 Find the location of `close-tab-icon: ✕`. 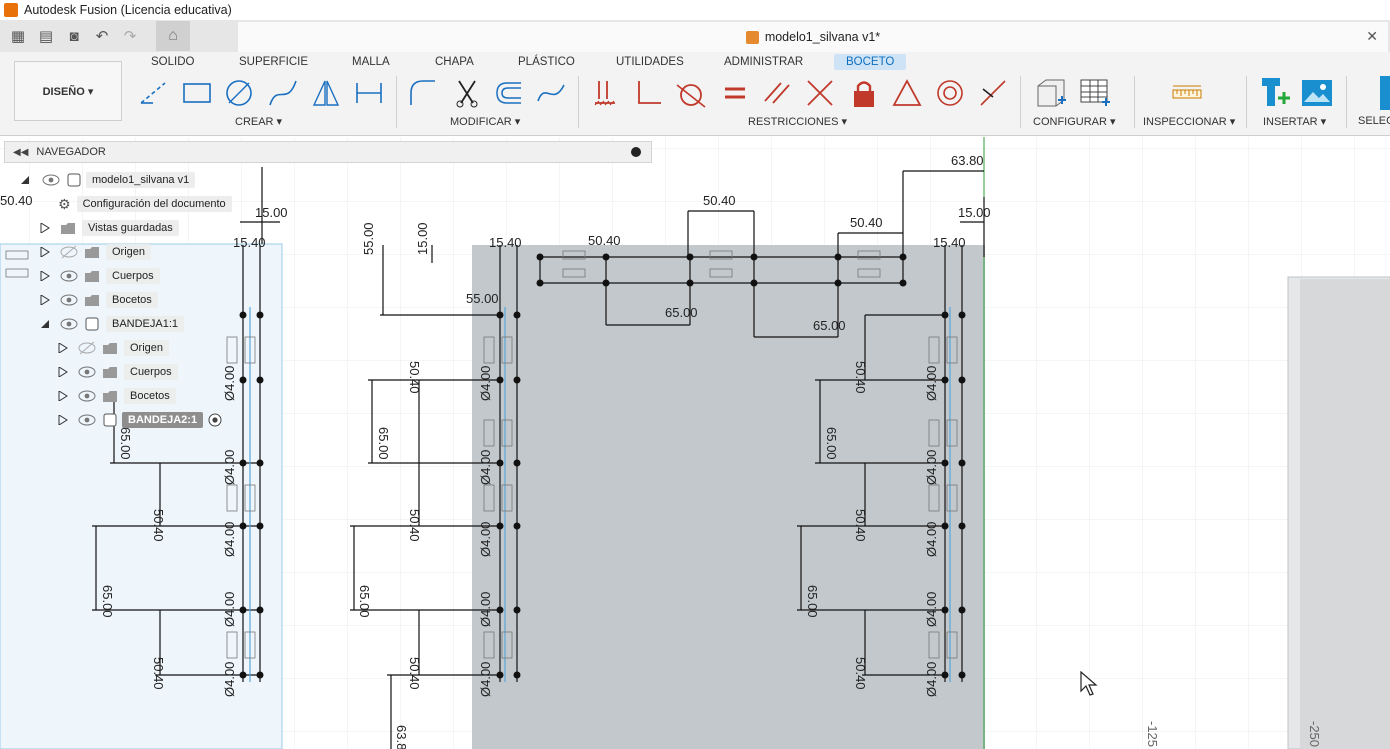

close-tab-icon: ✕ is located at coordinates (1372, 36).